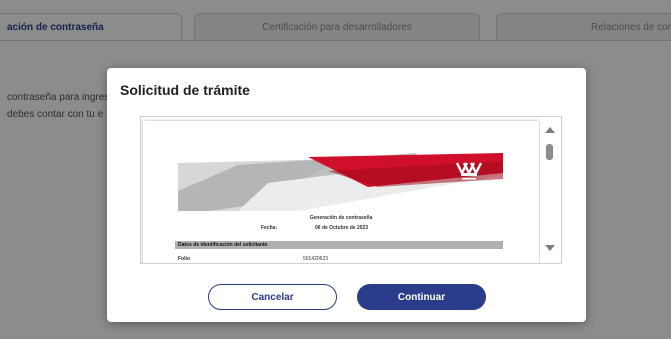 This screenshot has width=671, height=339. What do you see at coordinates (184, 259) in the screenshot?
I see `folio-label: Folio` at bounding box center [184, 259].